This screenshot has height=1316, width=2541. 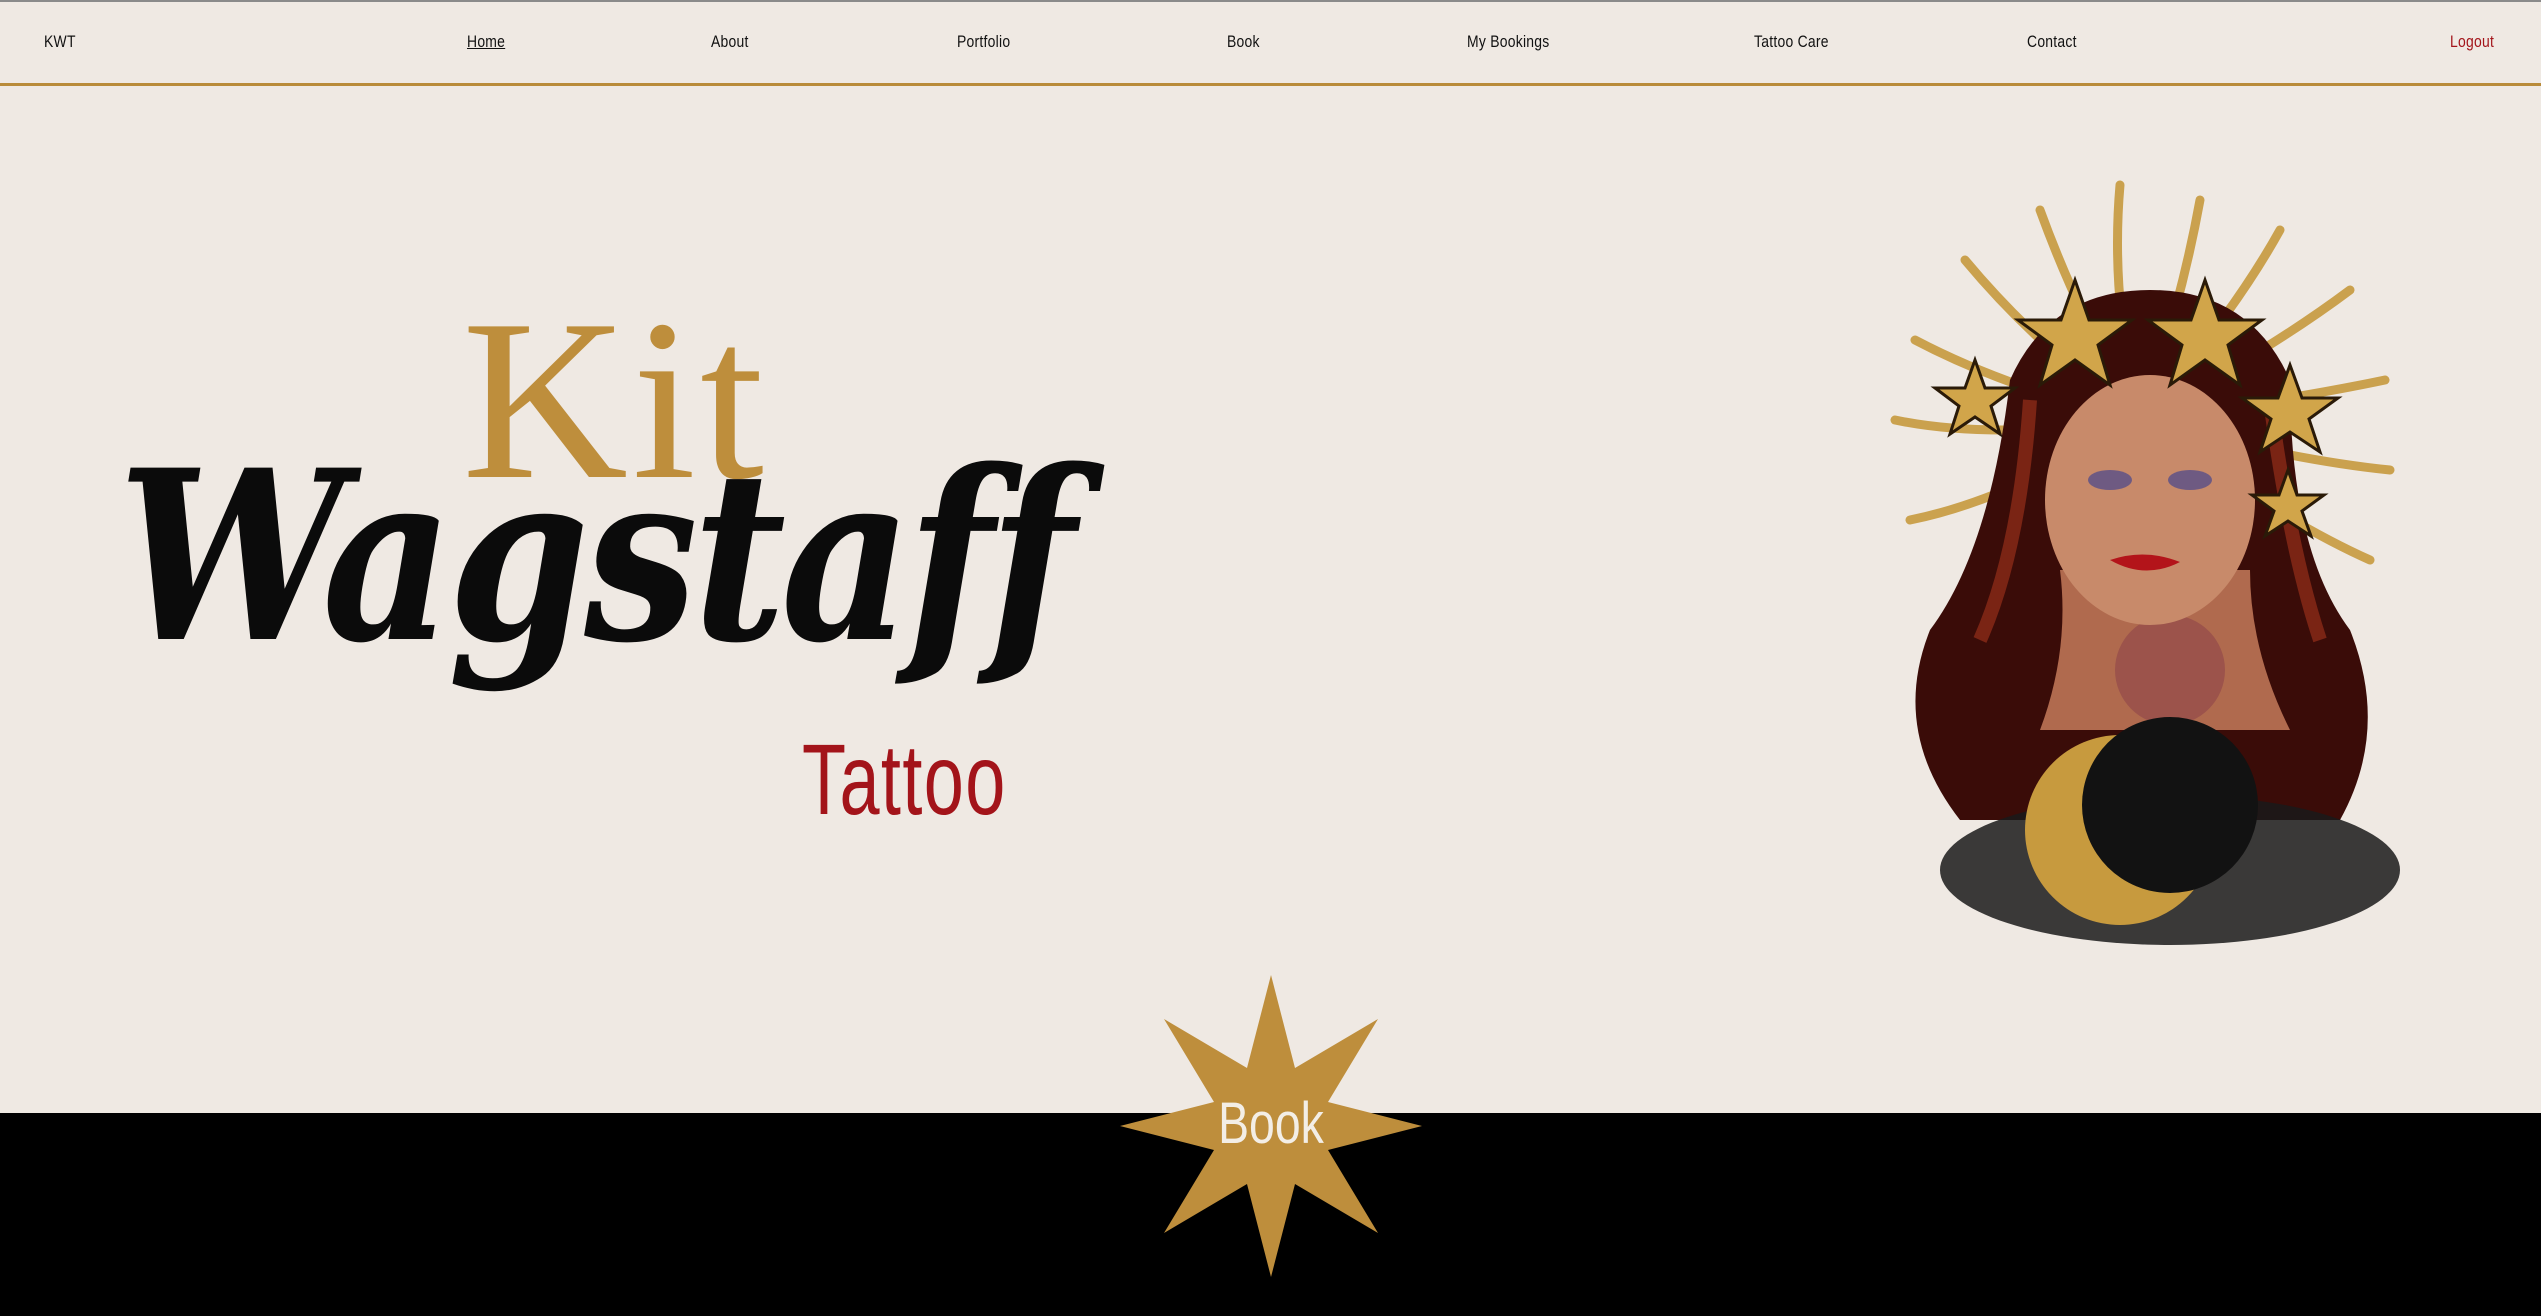 What do you see at coordinates (2052, 42) in the screenshot?
I see `nav-contact: Contact` at bounding box center [2052, 42].